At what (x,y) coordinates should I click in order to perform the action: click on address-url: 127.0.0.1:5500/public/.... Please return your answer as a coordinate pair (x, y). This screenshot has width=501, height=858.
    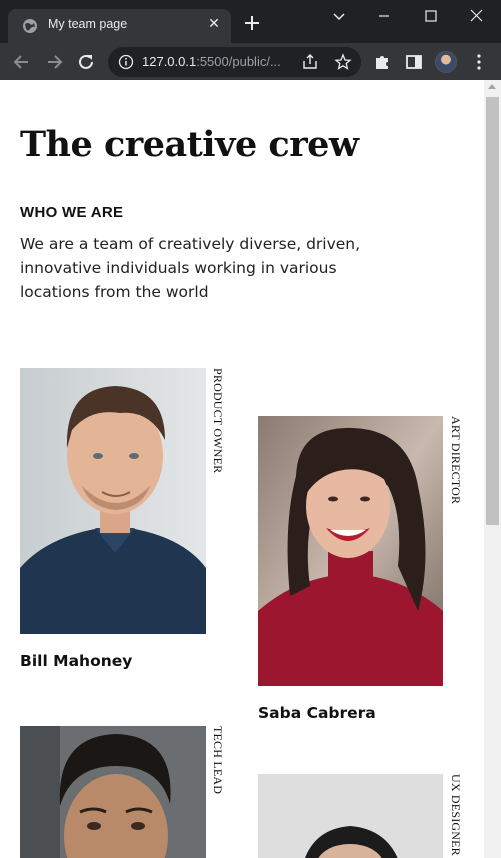
    Looking at the image, I should click on (211, 61).